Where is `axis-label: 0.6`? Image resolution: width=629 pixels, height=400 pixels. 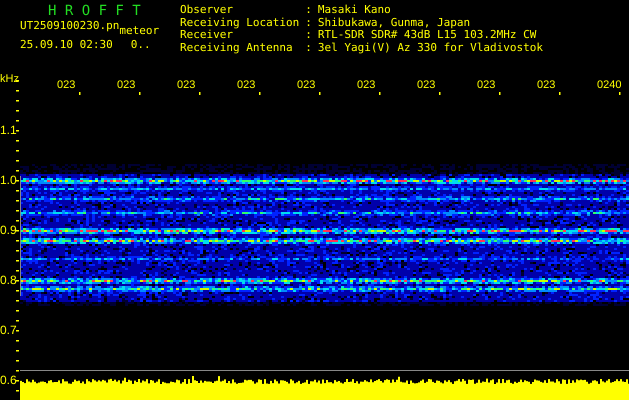
axis-label: 0.6 is located at coordinates (8, 380).